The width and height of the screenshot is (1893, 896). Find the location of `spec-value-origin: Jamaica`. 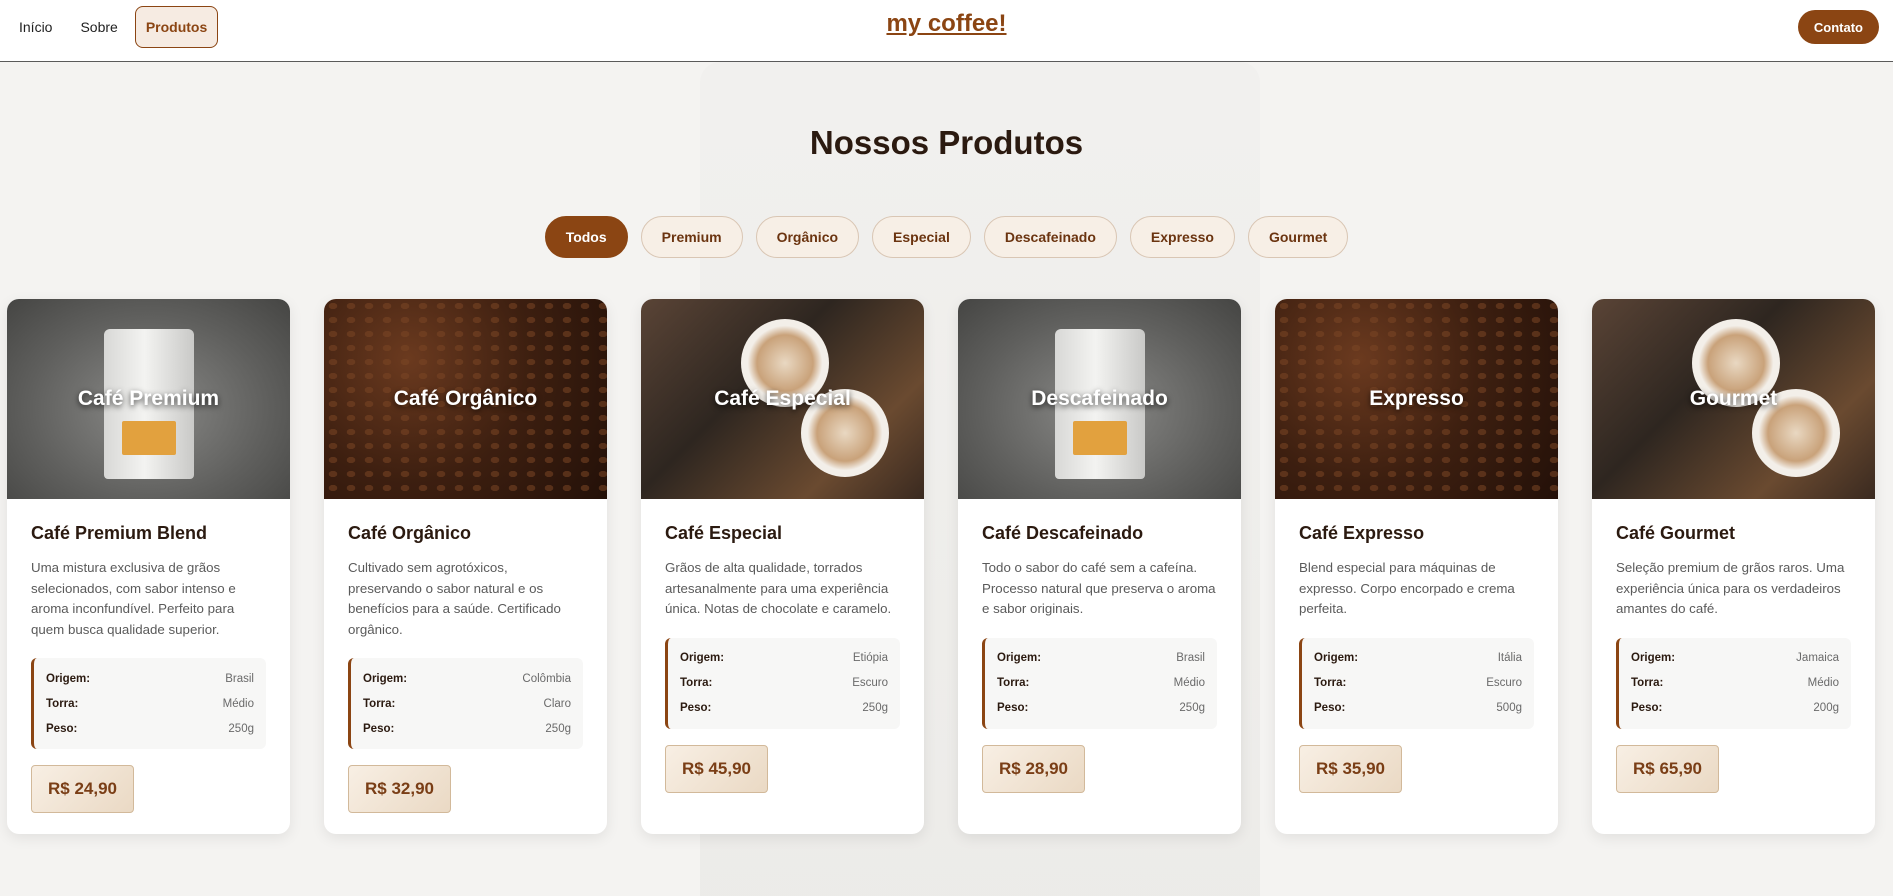

spec-value-origin: Jamaica is located at coordinates (1817, 658).